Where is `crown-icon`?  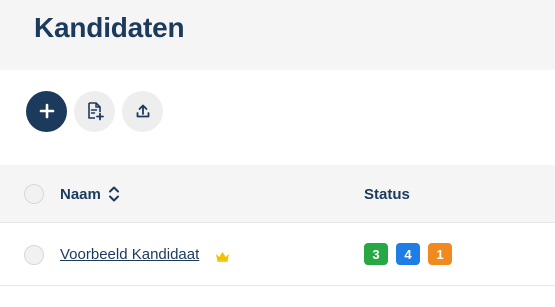
crown-icon is located at coordinates (222, 258).